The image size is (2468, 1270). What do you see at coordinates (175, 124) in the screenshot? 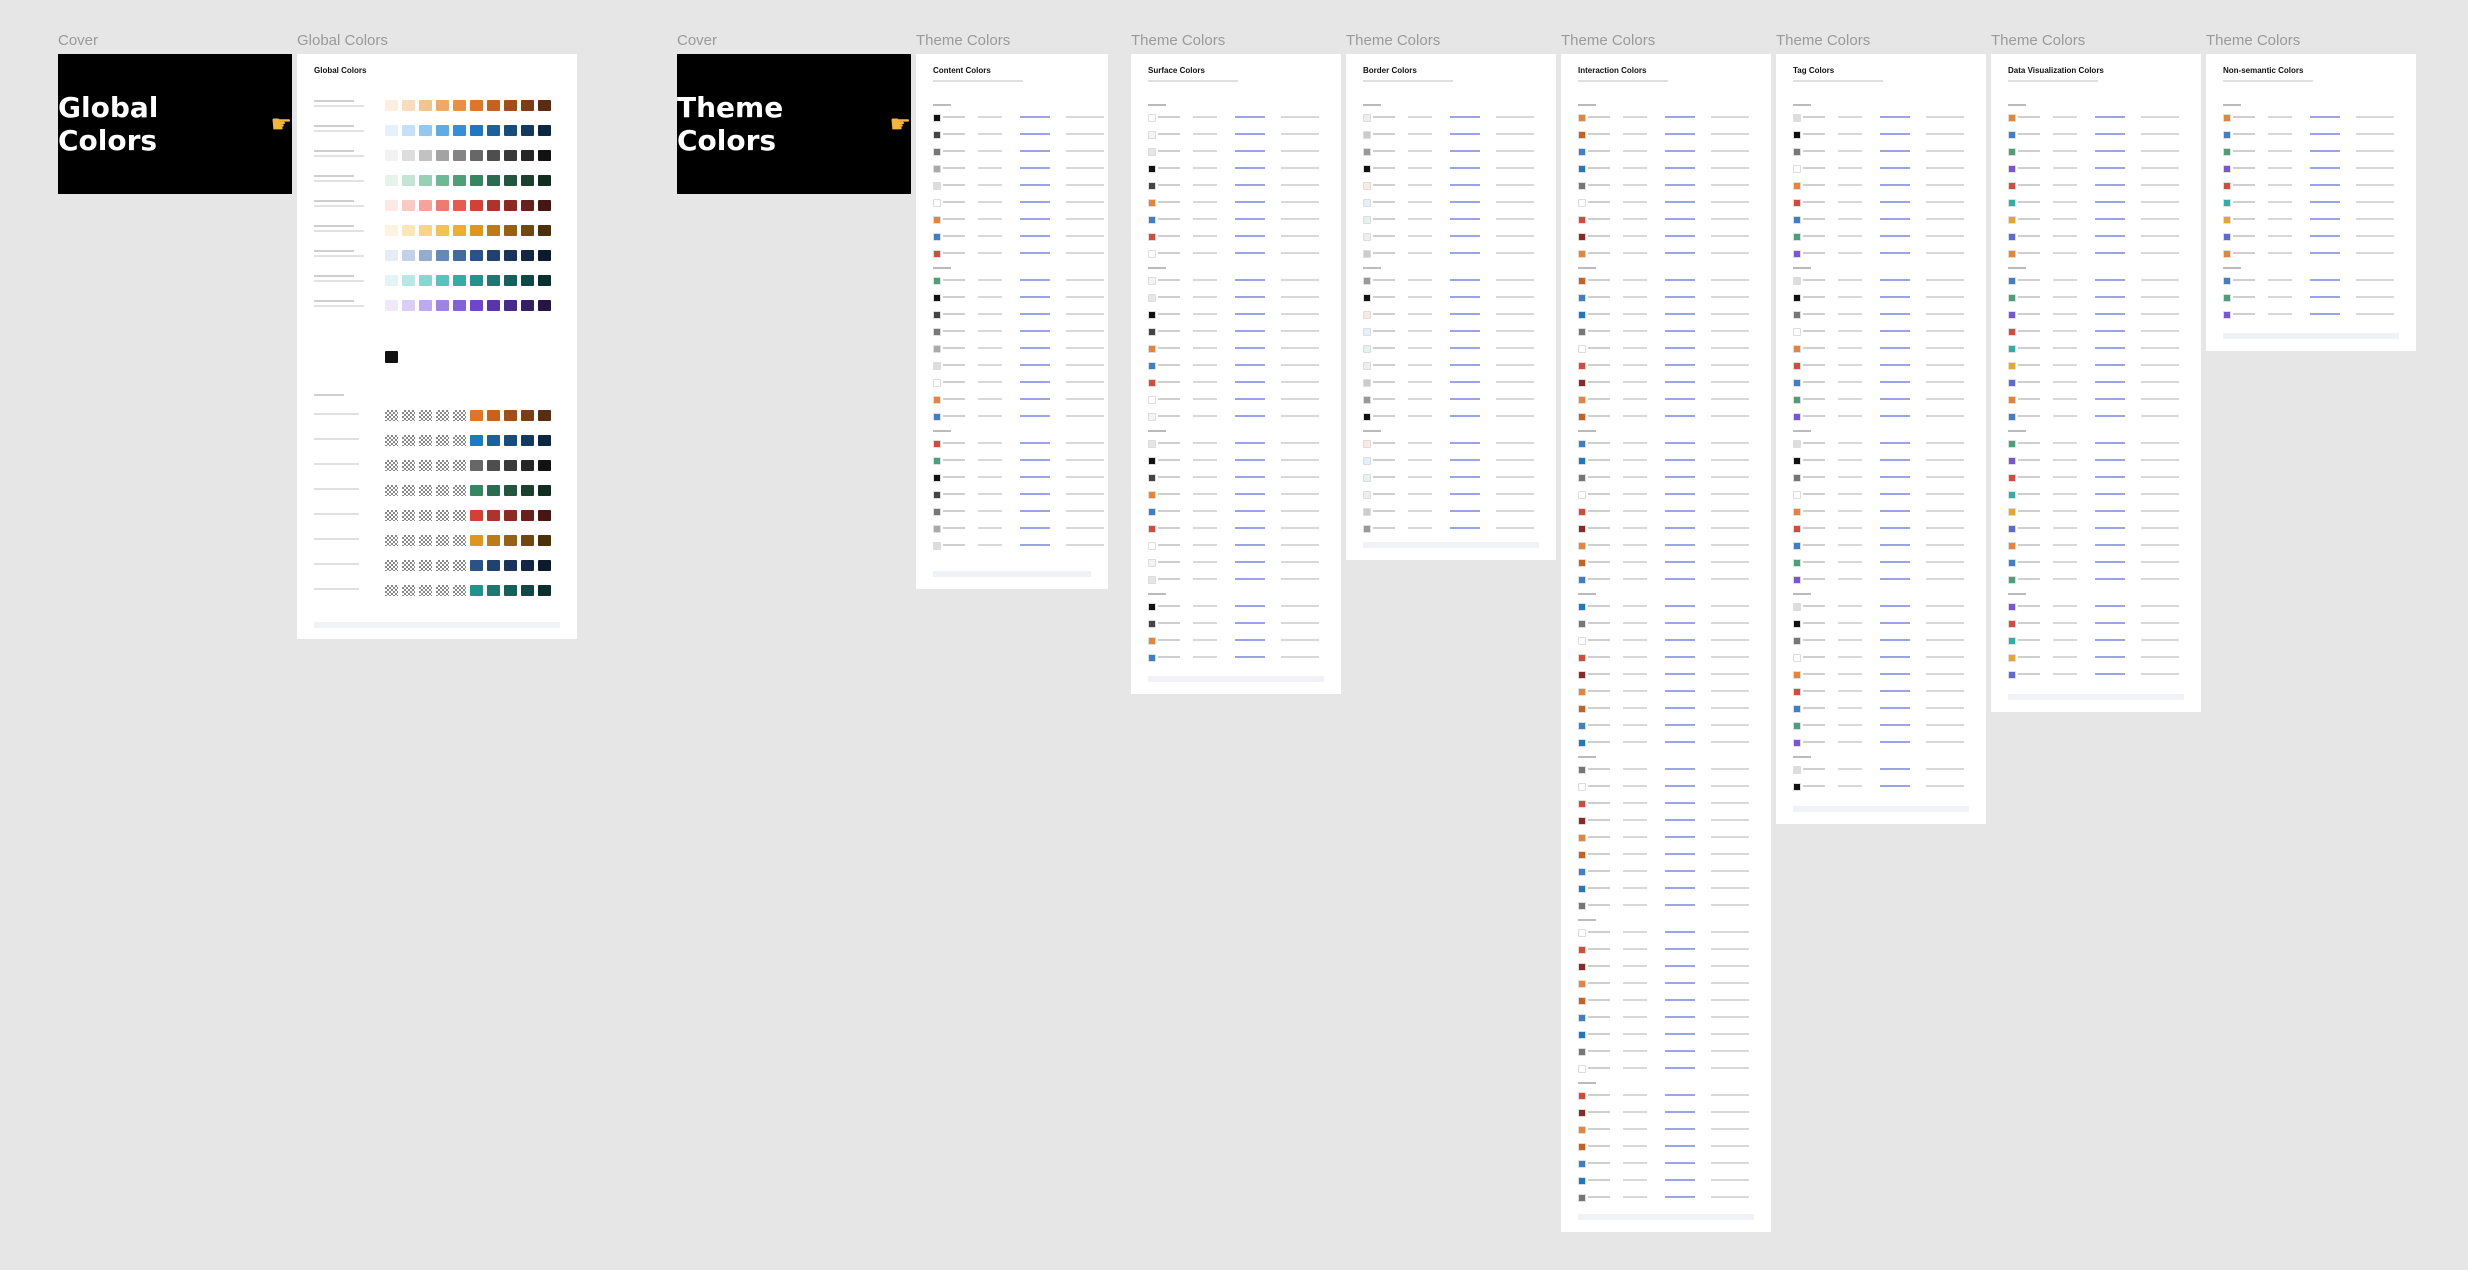
I see `cover-global-colors: Global Colors ☛` at bounding box center [175, 124].